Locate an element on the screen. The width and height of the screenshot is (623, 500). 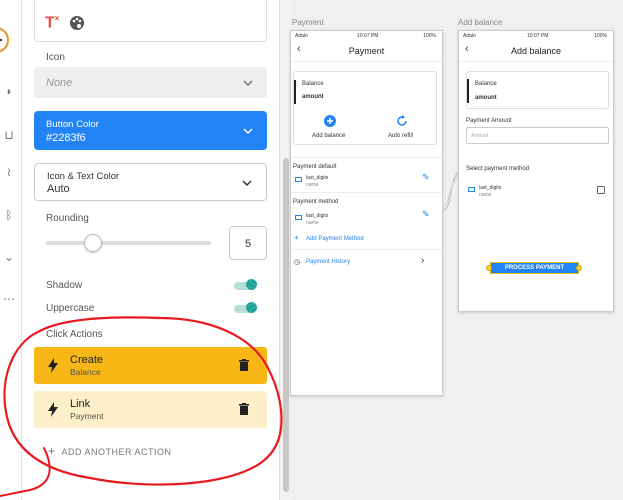
auto-refill-label: Auto refill is located at coordinates (400, 136).